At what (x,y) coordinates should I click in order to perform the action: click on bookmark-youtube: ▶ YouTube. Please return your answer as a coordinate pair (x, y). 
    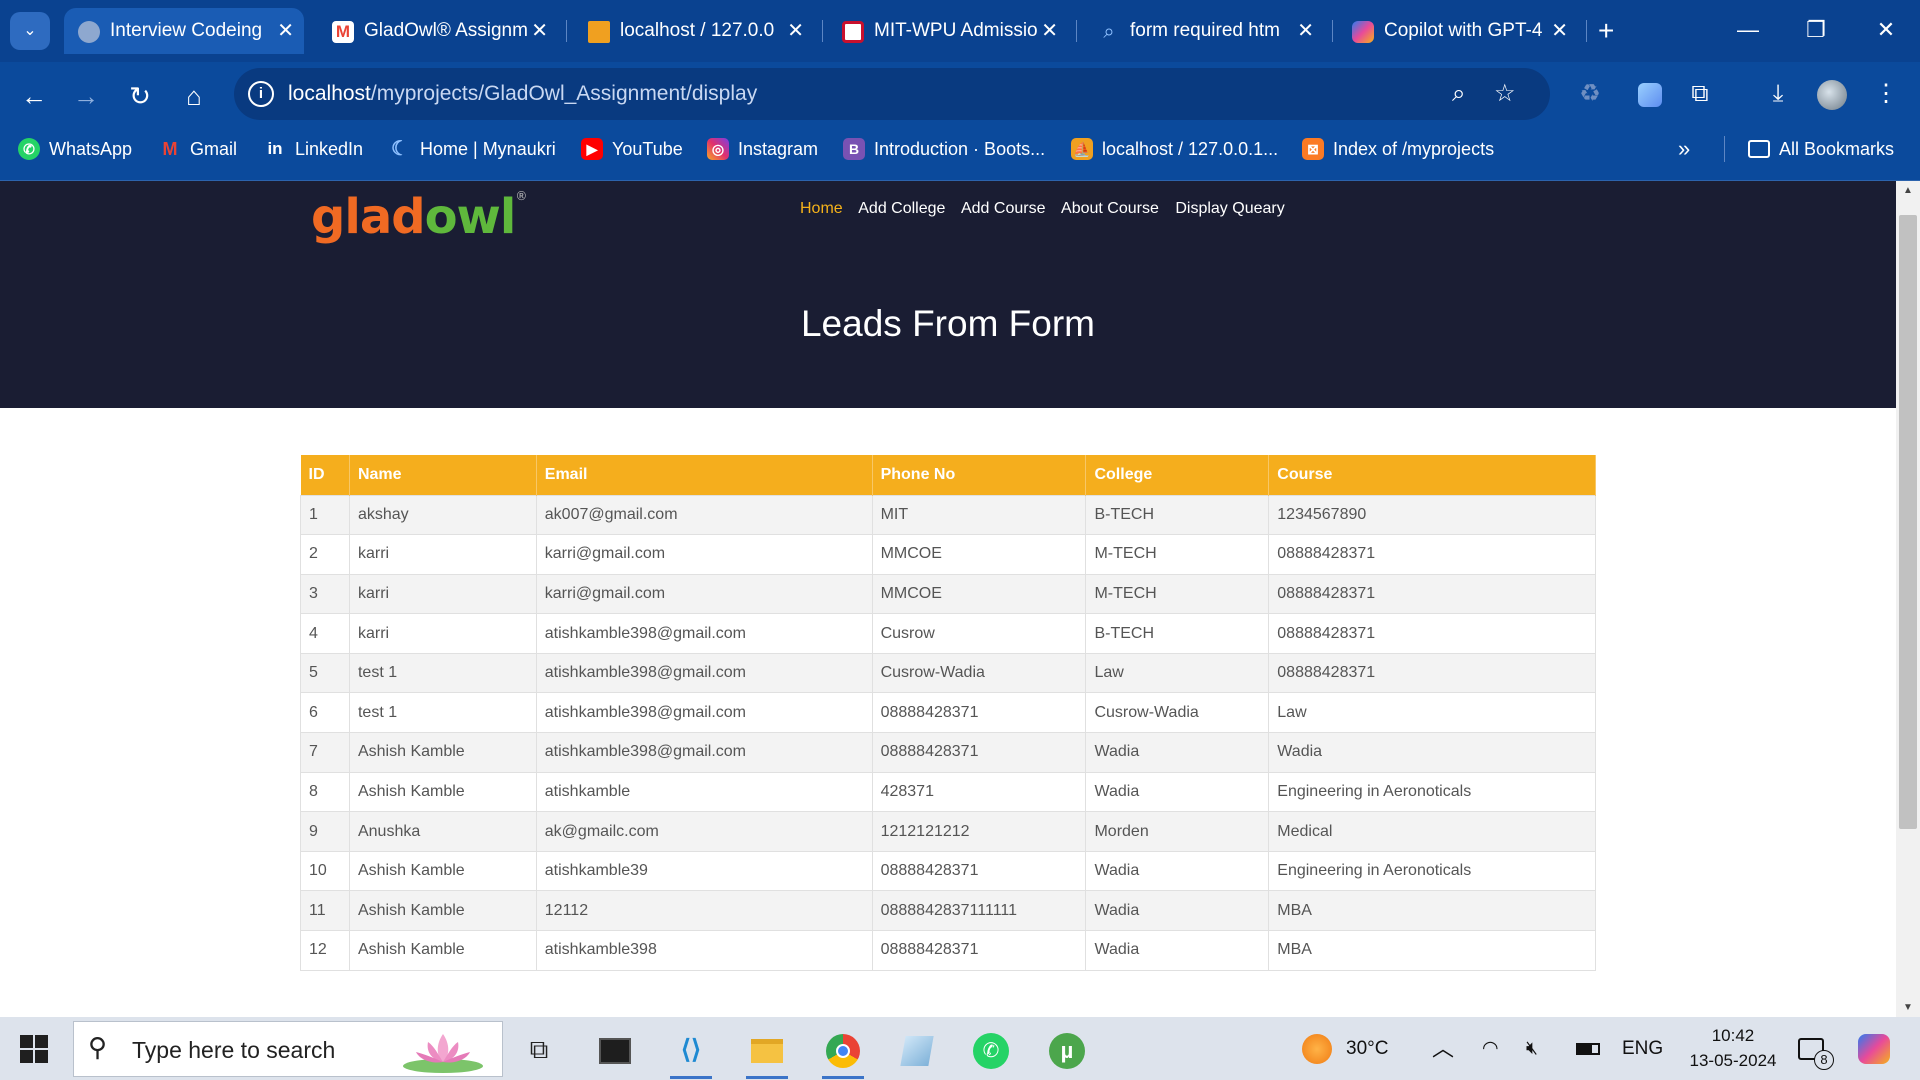
    Looking at the image, I should click on (632, 149).